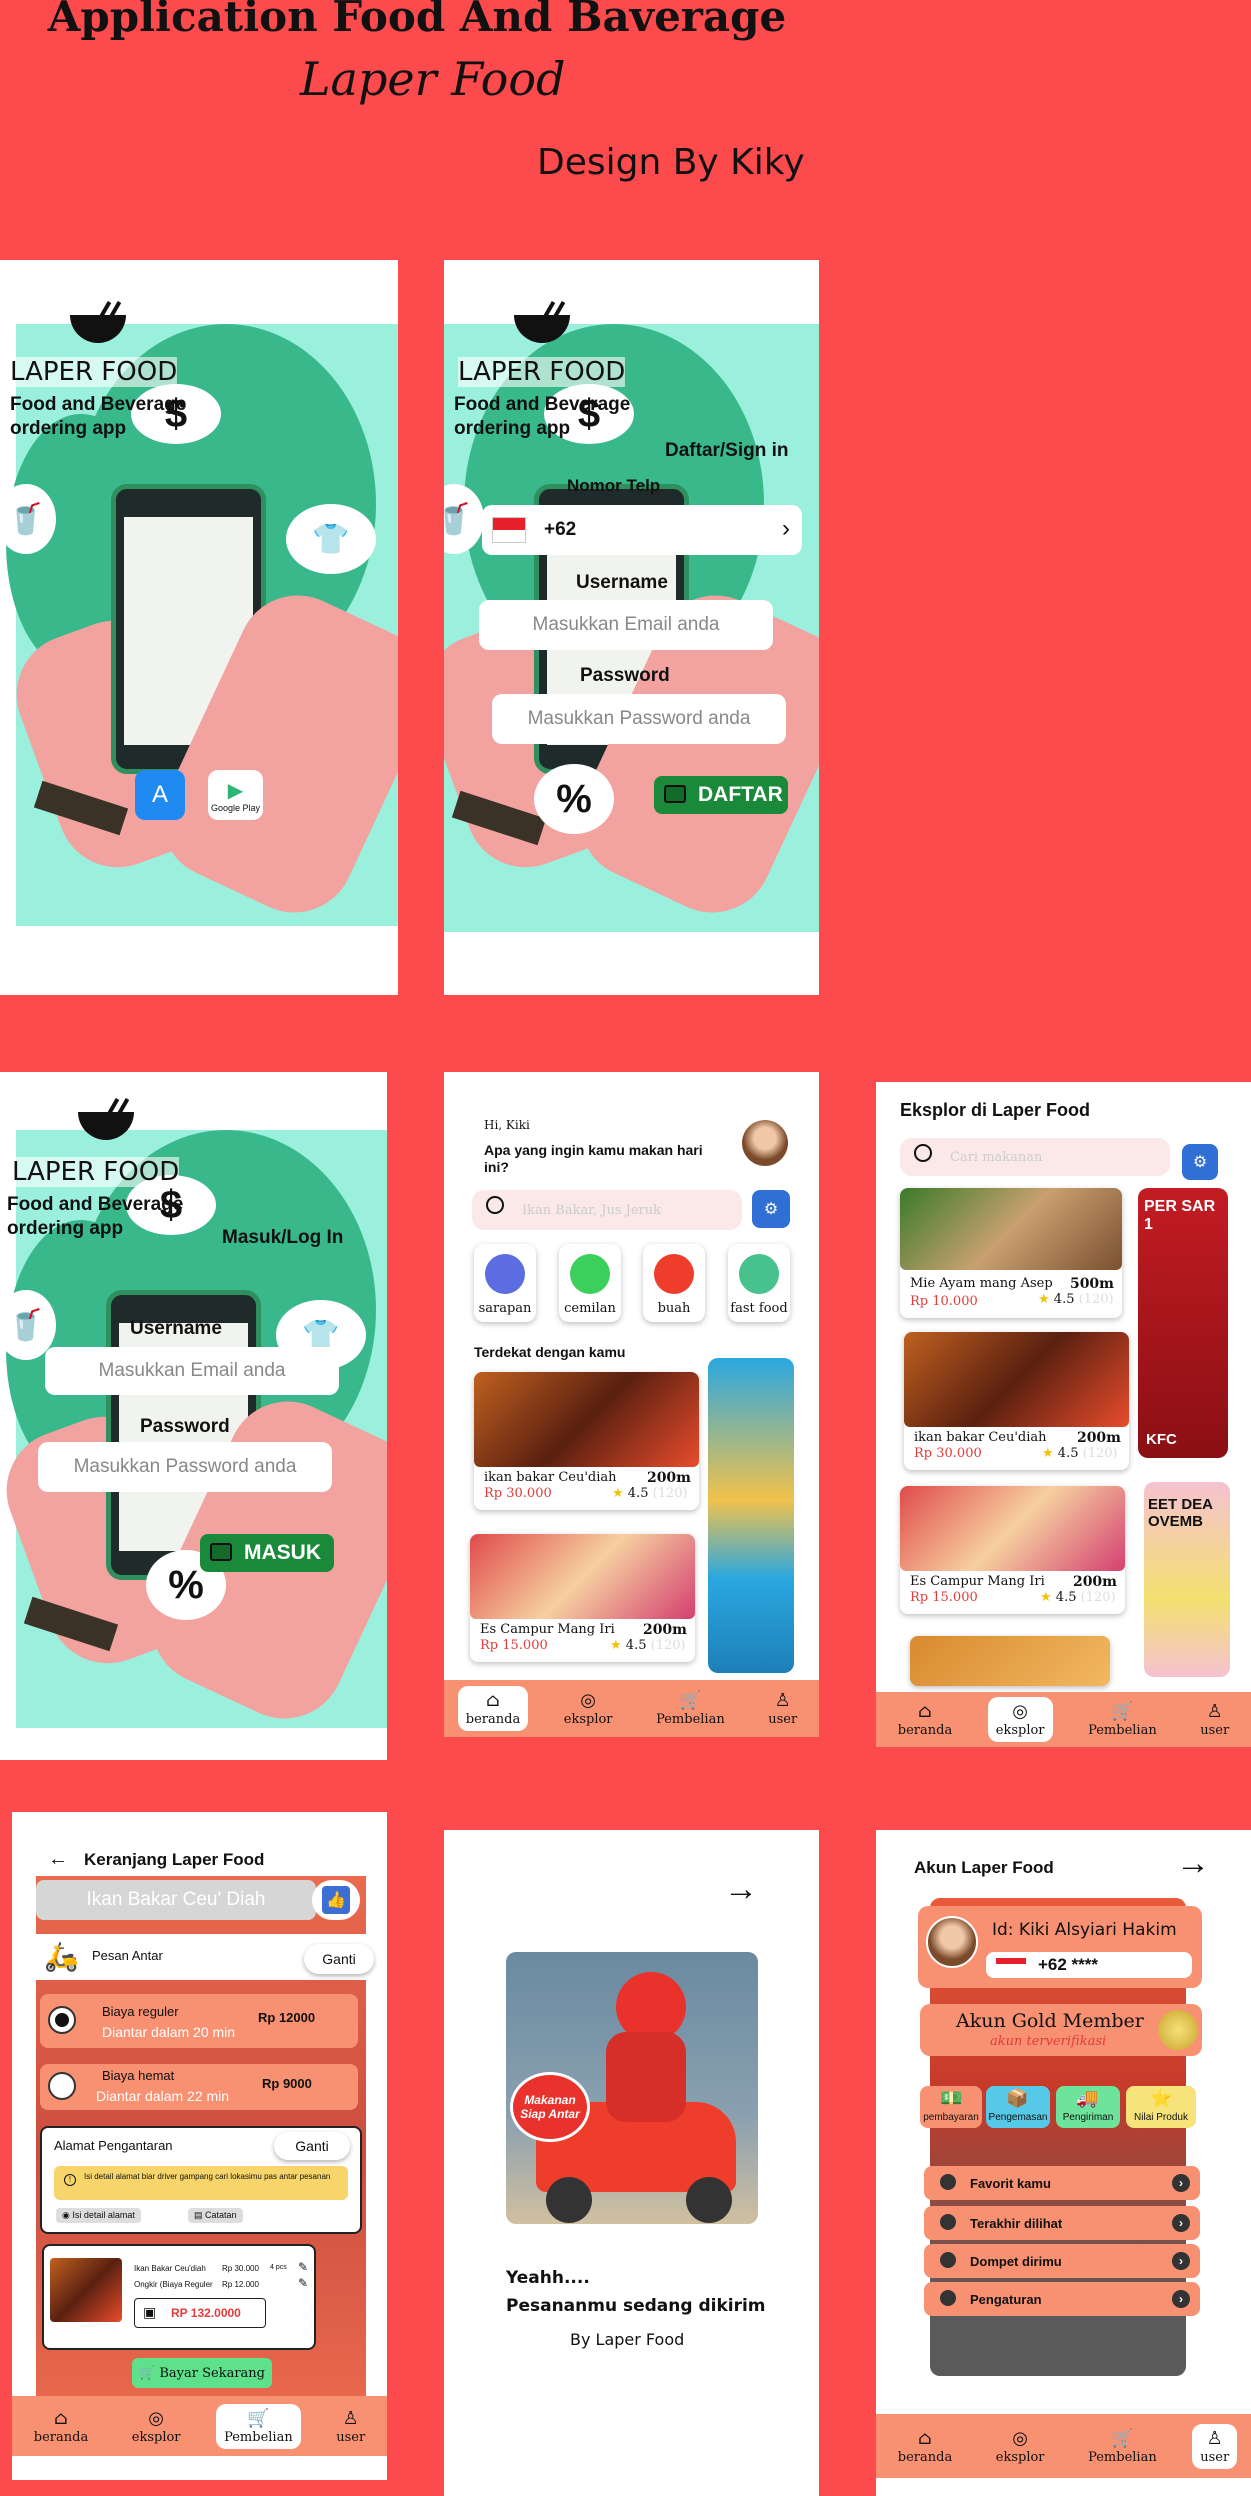  What do you see at coordinates (550, 2107) in the screenshot?
I see `delivery-sign: Makanan Siap Antar` at bounding box center [550, 2107].